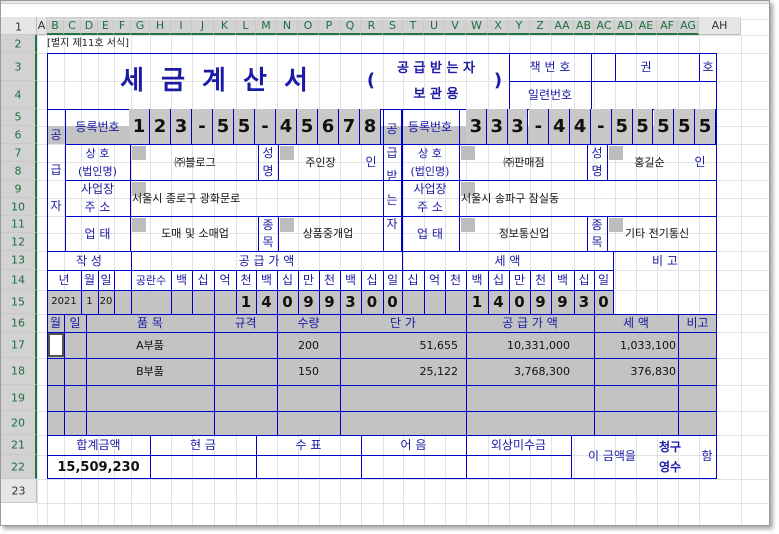  What do you see at coordinates (181, 302) in the screenshot?
I see `supply-digit` at bounding box center [181, 302].